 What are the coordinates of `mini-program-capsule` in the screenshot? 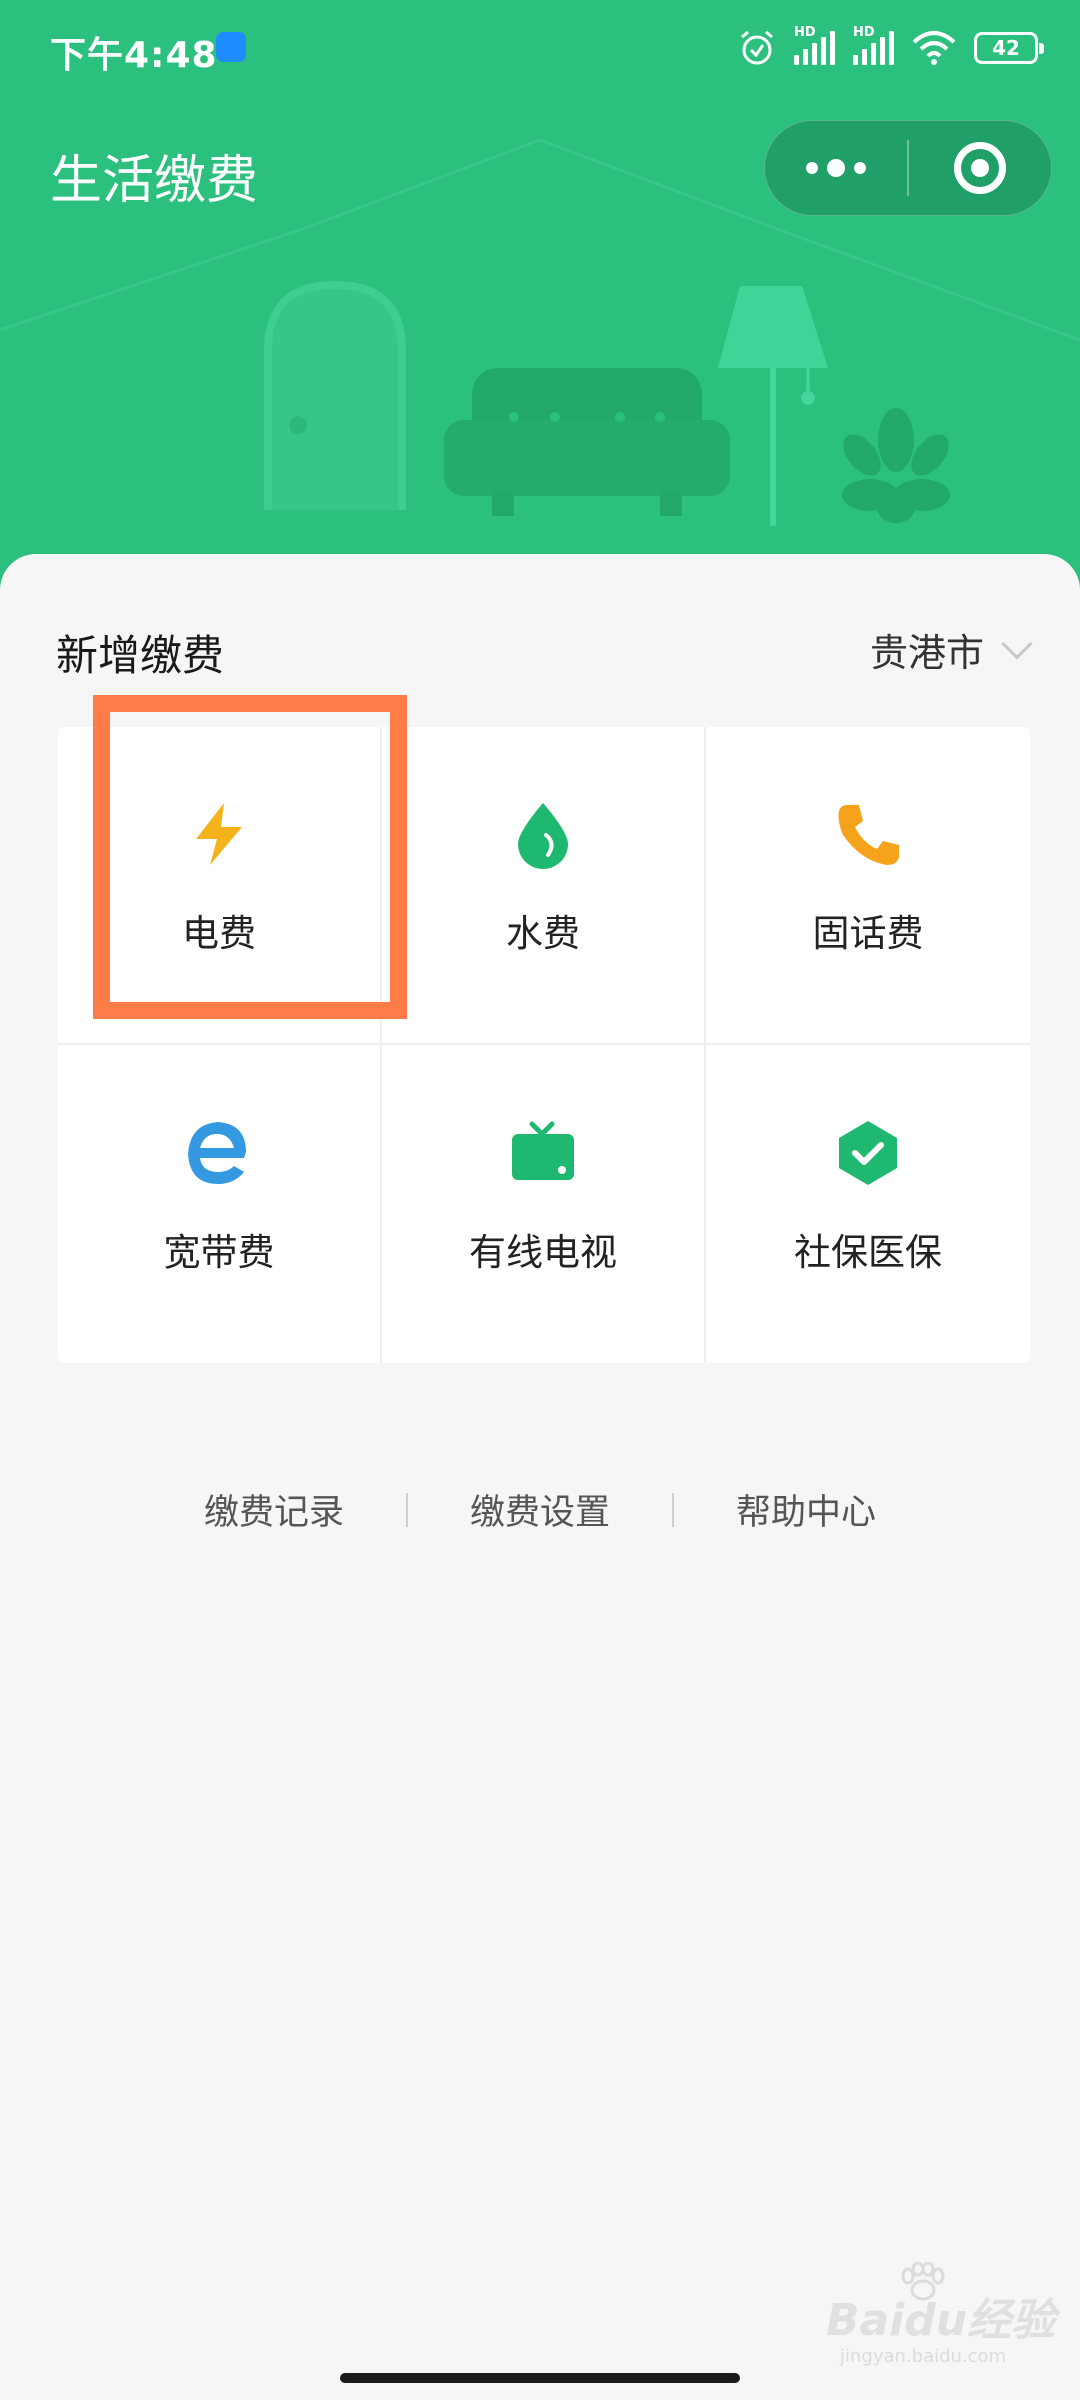 It's located at (908, 168).